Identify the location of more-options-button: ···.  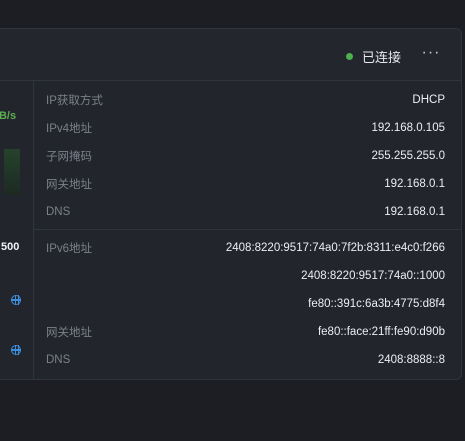
(431, 53).